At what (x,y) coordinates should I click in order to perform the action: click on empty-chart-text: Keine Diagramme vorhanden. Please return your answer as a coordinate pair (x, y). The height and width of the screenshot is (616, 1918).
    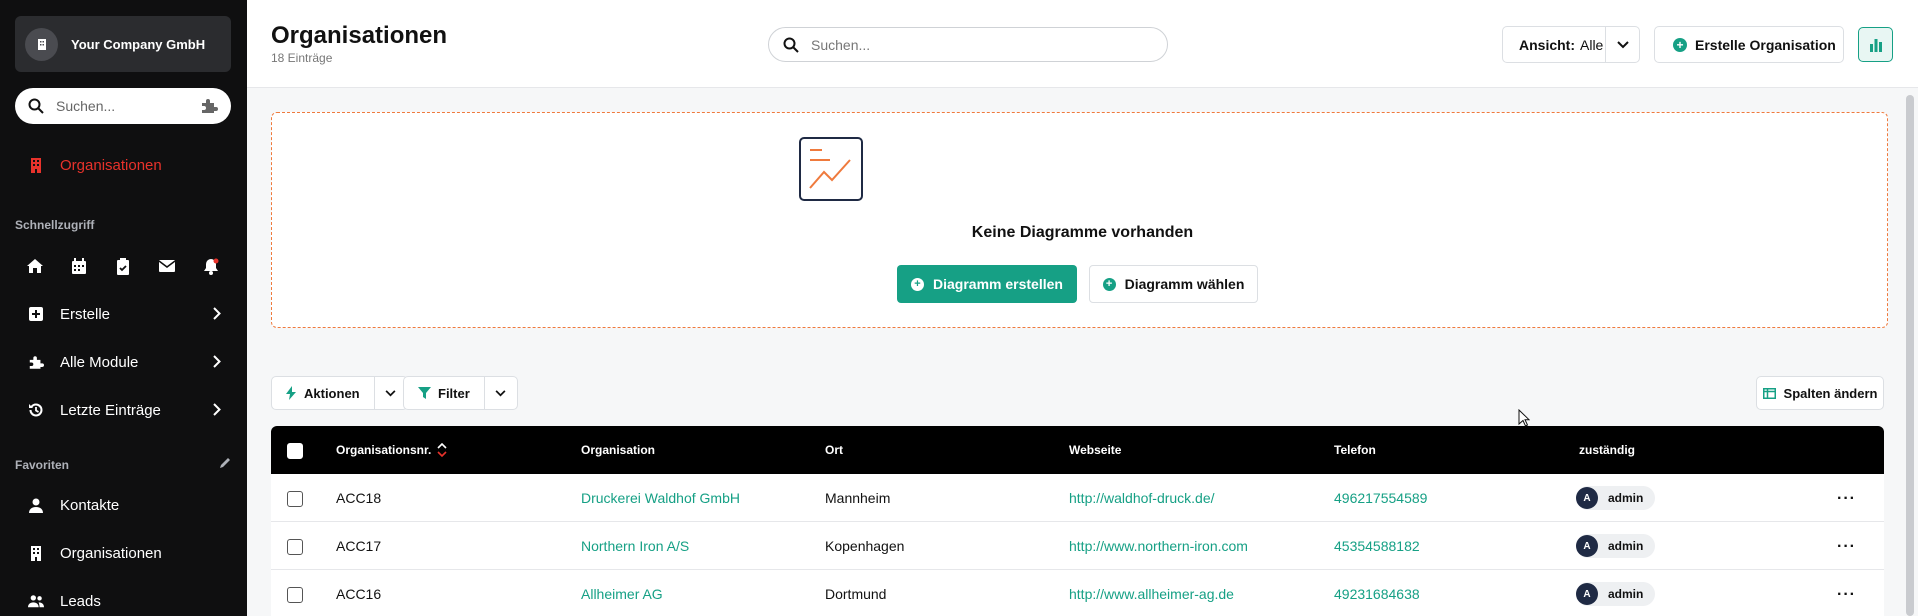
    Looking at the image, I should click on (1082, 232).